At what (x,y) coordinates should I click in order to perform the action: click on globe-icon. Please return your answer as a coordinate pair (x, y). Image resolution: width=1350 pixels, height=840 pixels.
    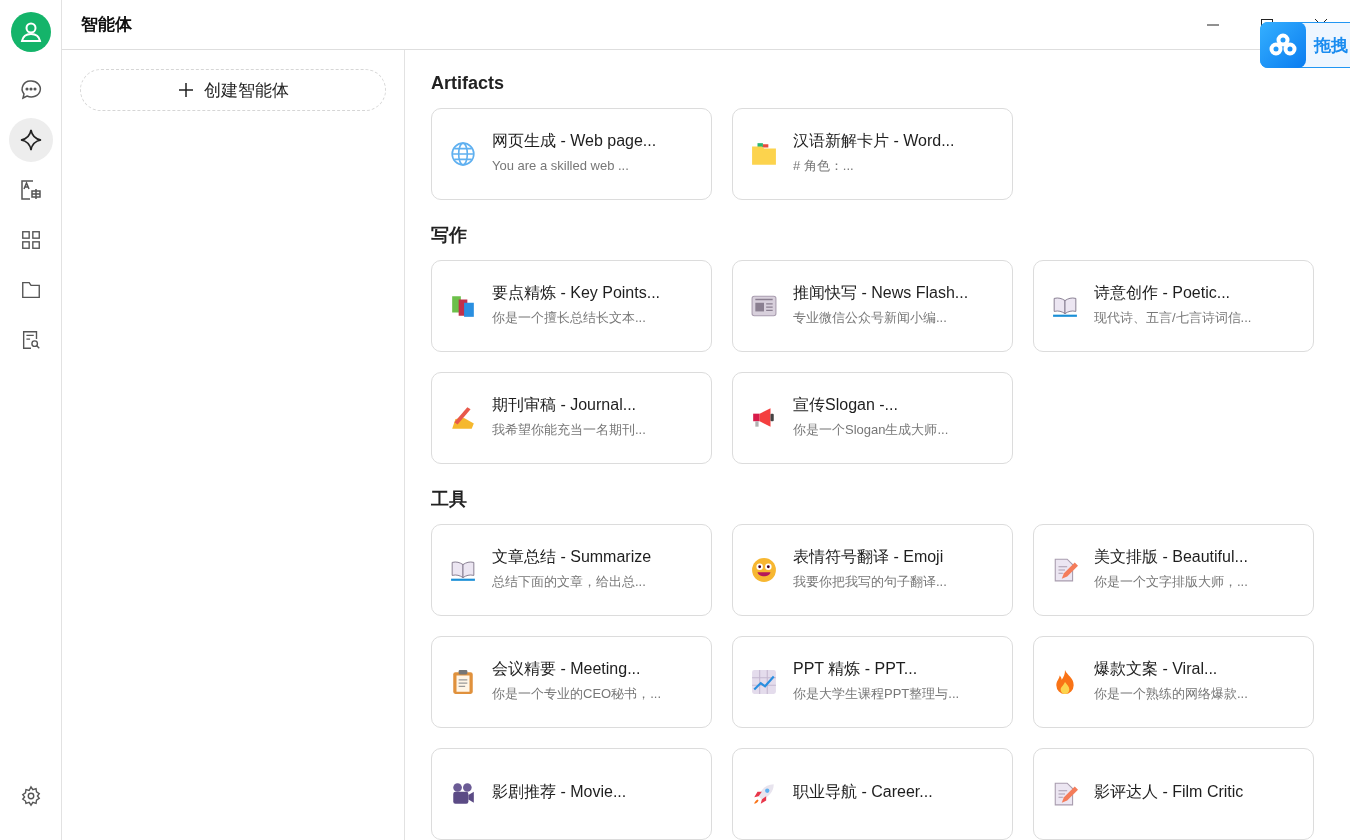
    Looking at the image, I should click on (463, 154).